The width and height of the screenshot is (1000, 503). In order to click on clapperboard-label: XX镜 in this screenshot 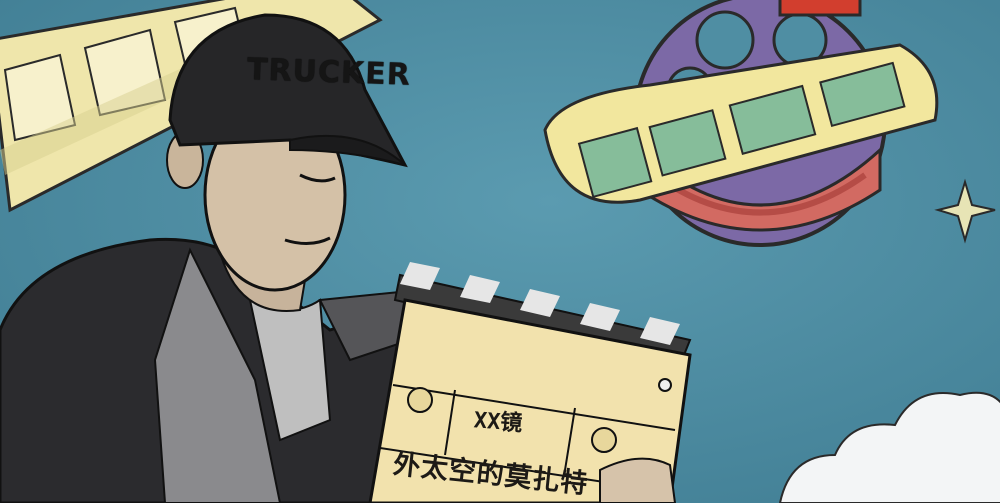, I will do `click(498, 422)`.